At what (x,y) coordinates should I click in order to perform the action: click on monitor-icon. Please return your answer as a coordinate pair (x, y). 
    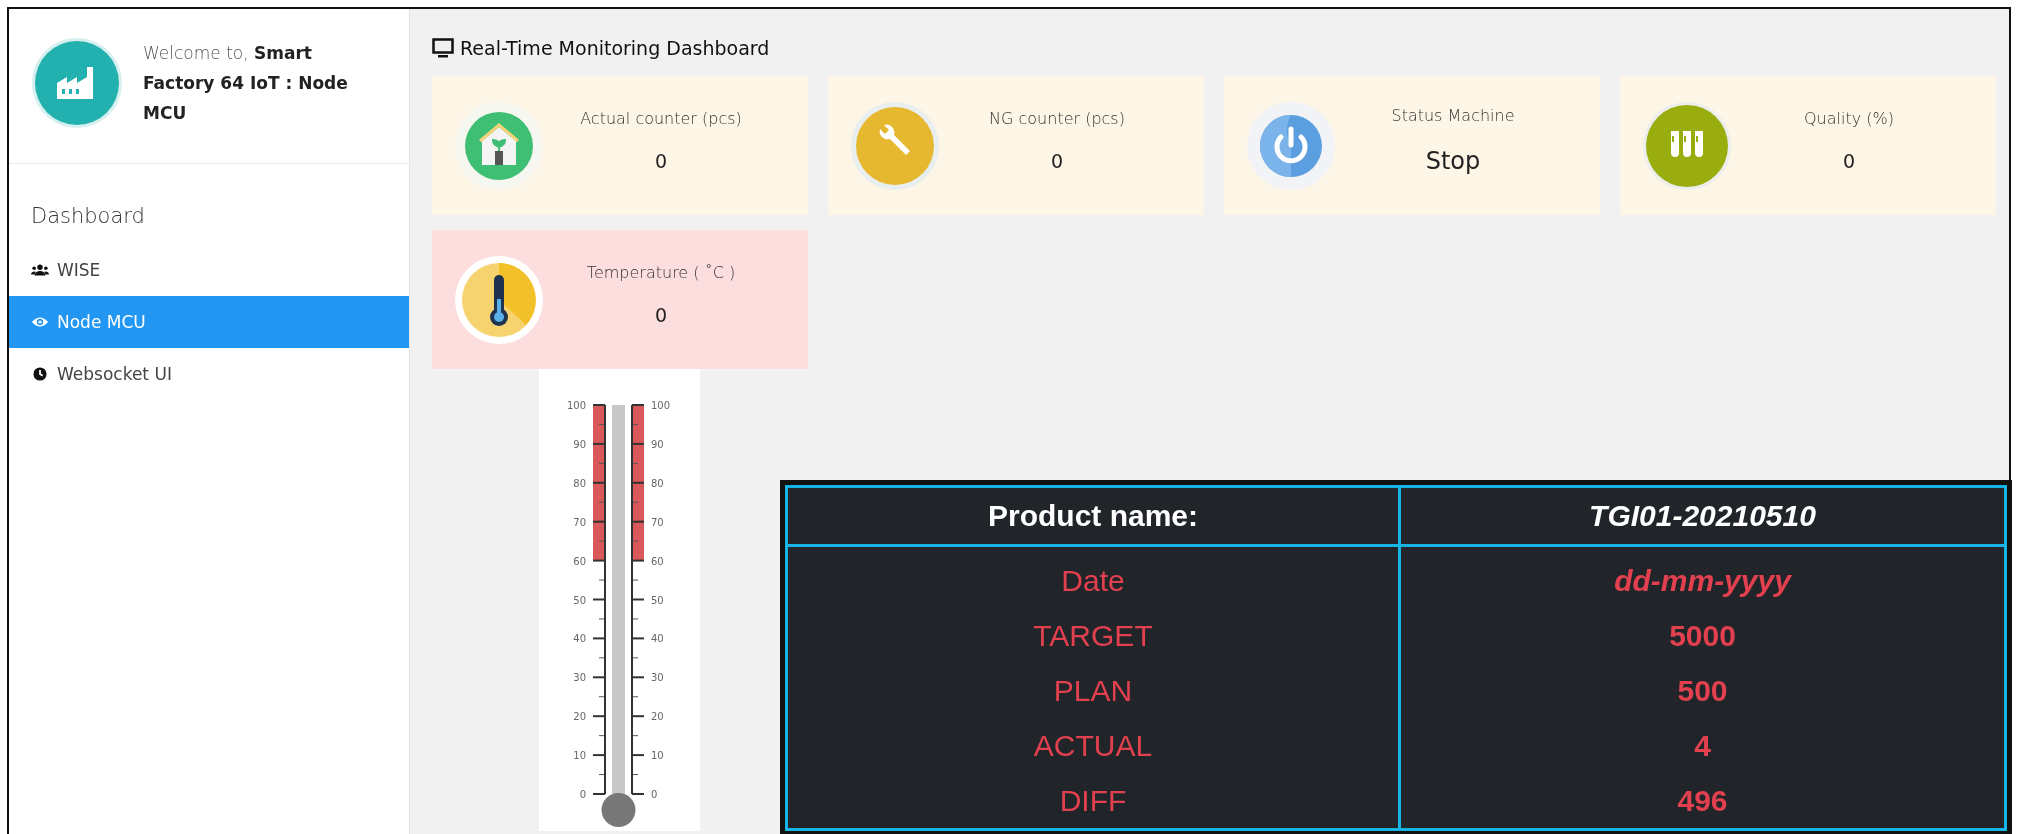
    Looking at the image, I should click on (443, 48).